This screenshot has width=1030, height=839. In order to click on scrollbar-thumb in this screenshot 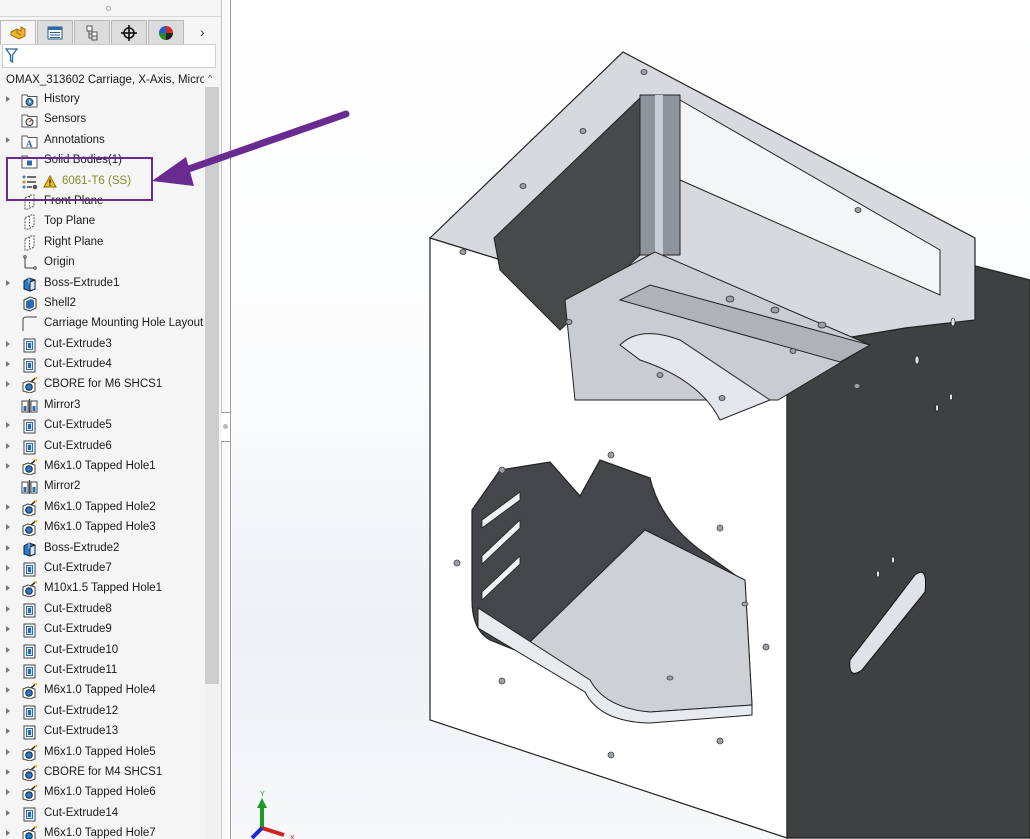, I will do `click(212, 385)`.